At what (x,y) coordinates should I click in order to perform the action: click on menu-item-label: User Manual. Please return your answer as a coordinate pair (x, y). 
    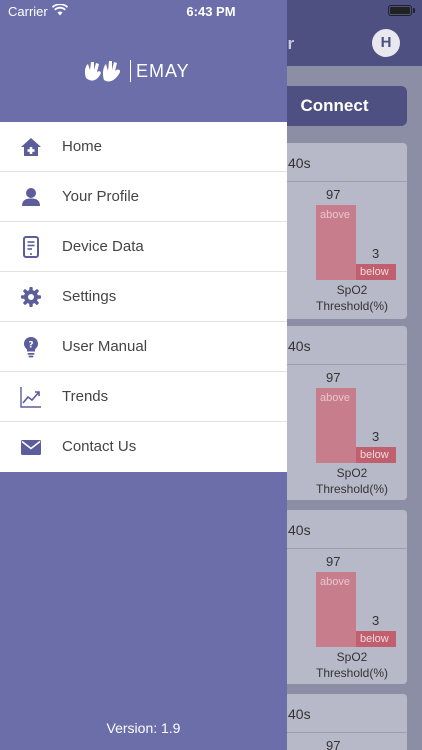
    Looking at the image, I should click on (105, 346).